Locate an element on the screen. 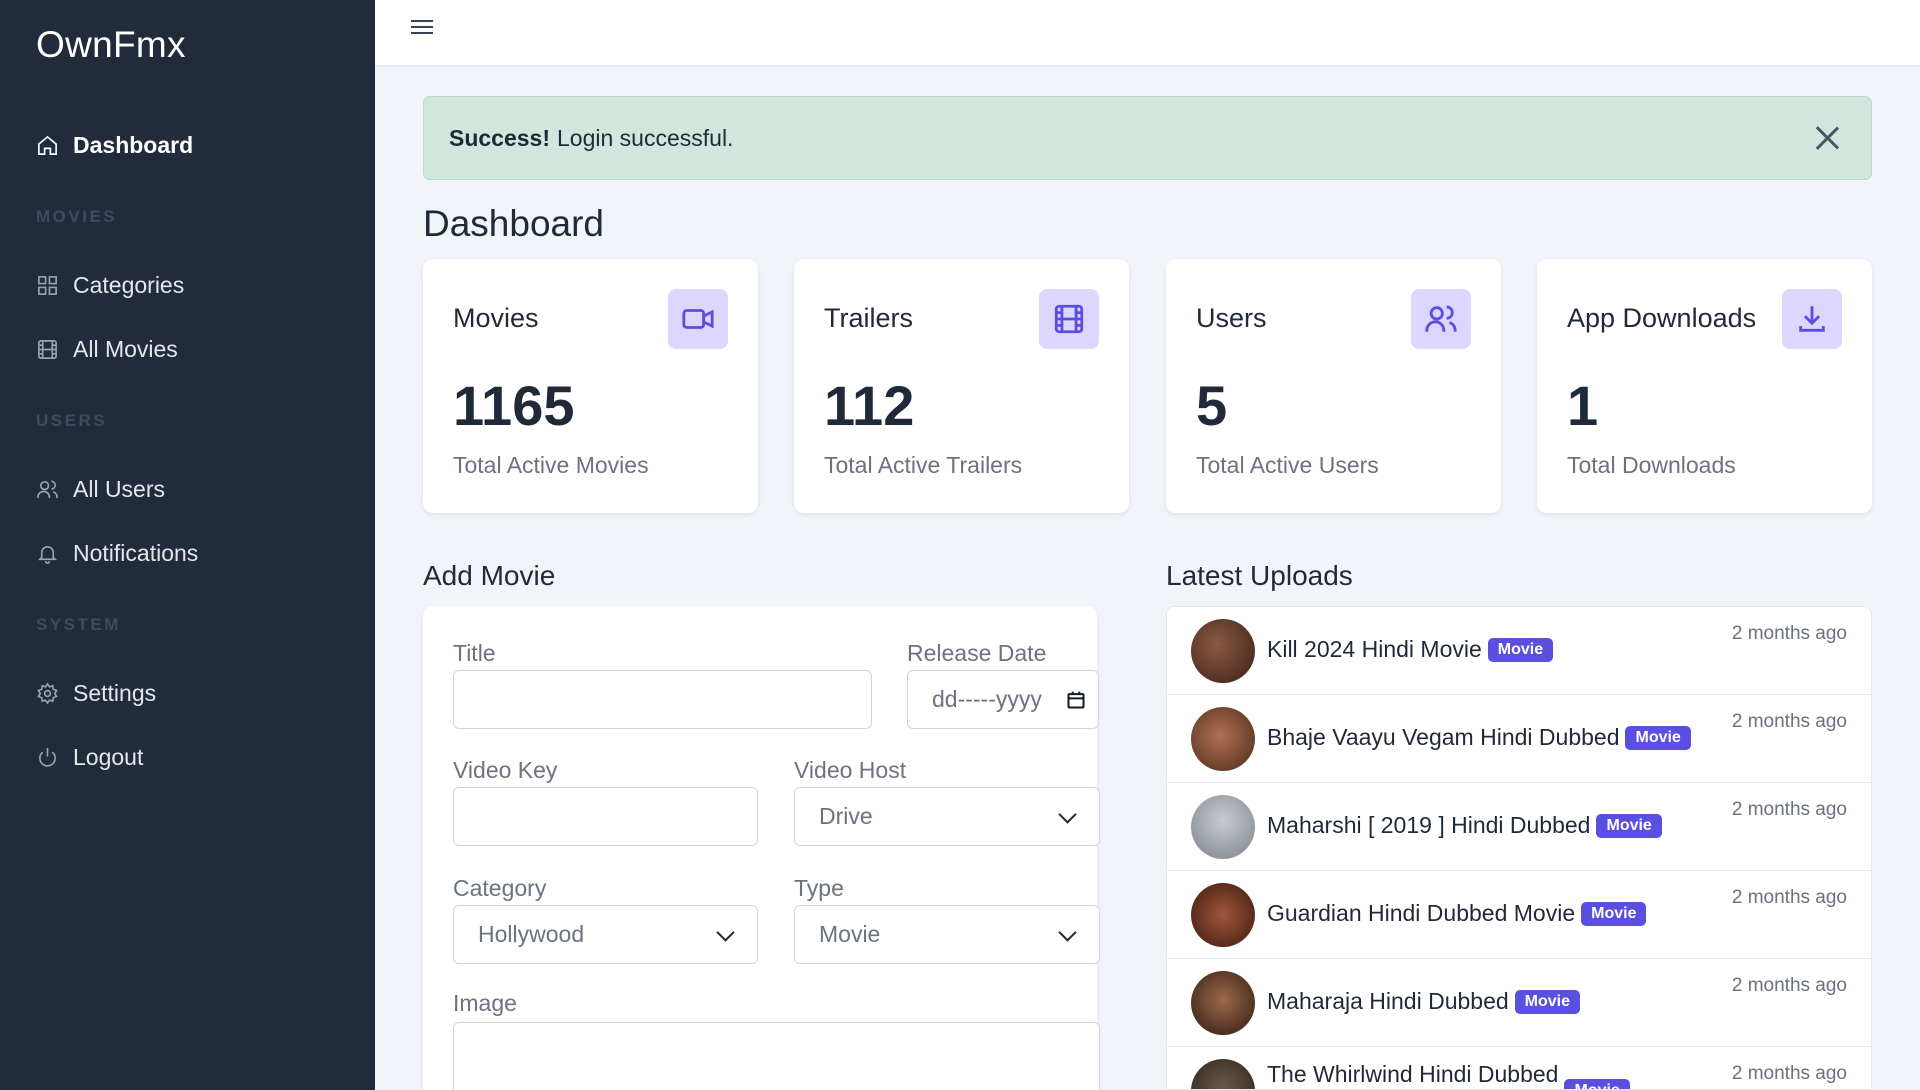 Image resolution: width=1920 pixels, height=1090 pixels. sidebar-item-all-movies: All Movies is located at coordinates (107, 349).